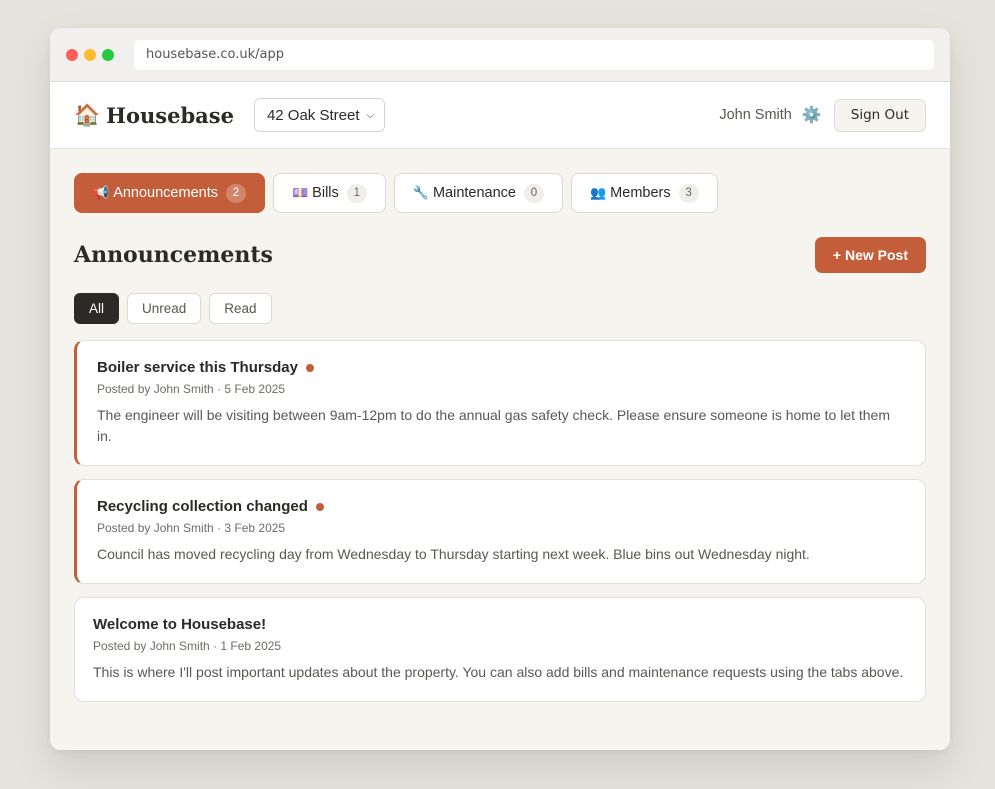 The width and height of the screenshot is (995, 789). Describe the element at coordinates (202, 506) in the screenshot. I see `announcement-title: Recycling collection changed` at that location.